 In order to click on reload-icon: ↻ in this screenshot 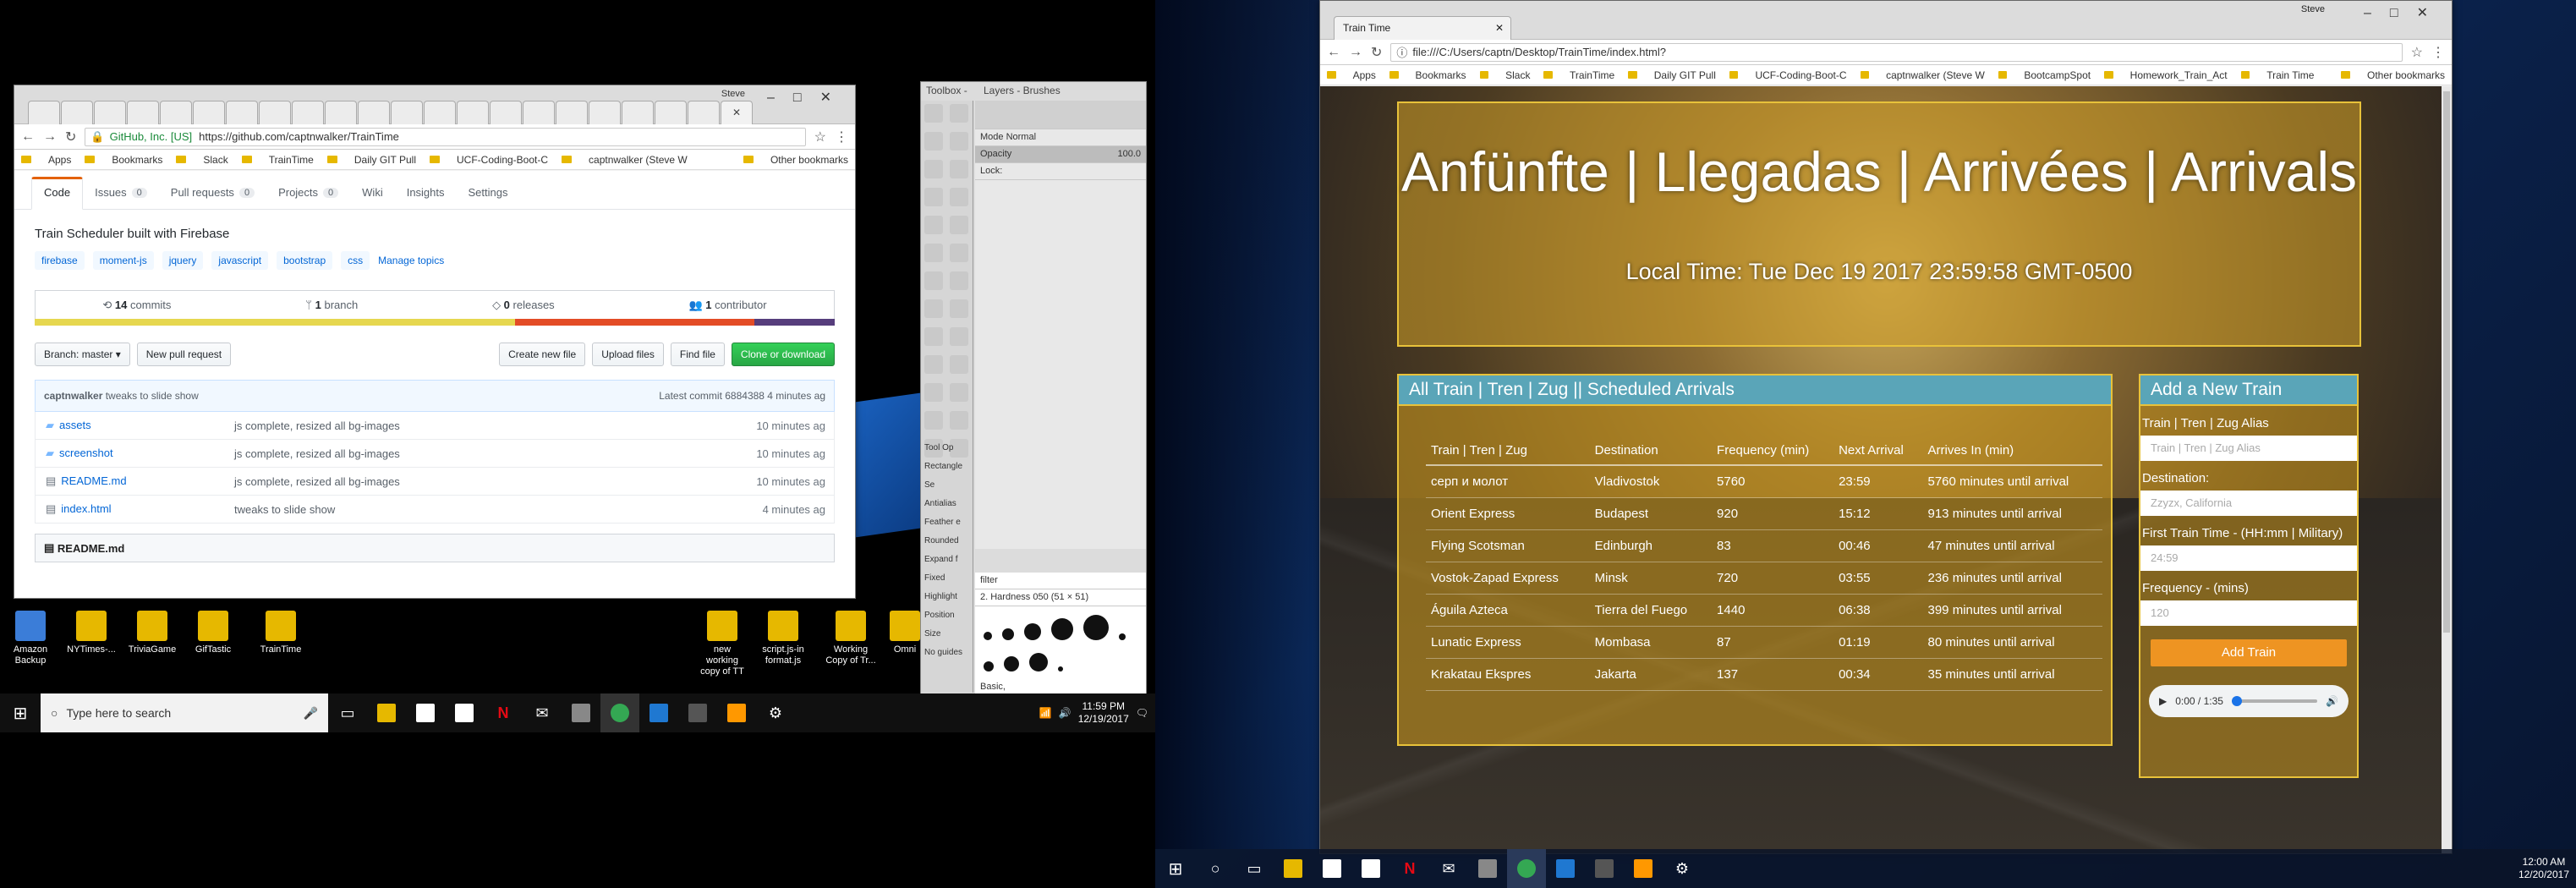, I will do `click(1376, 52)`.